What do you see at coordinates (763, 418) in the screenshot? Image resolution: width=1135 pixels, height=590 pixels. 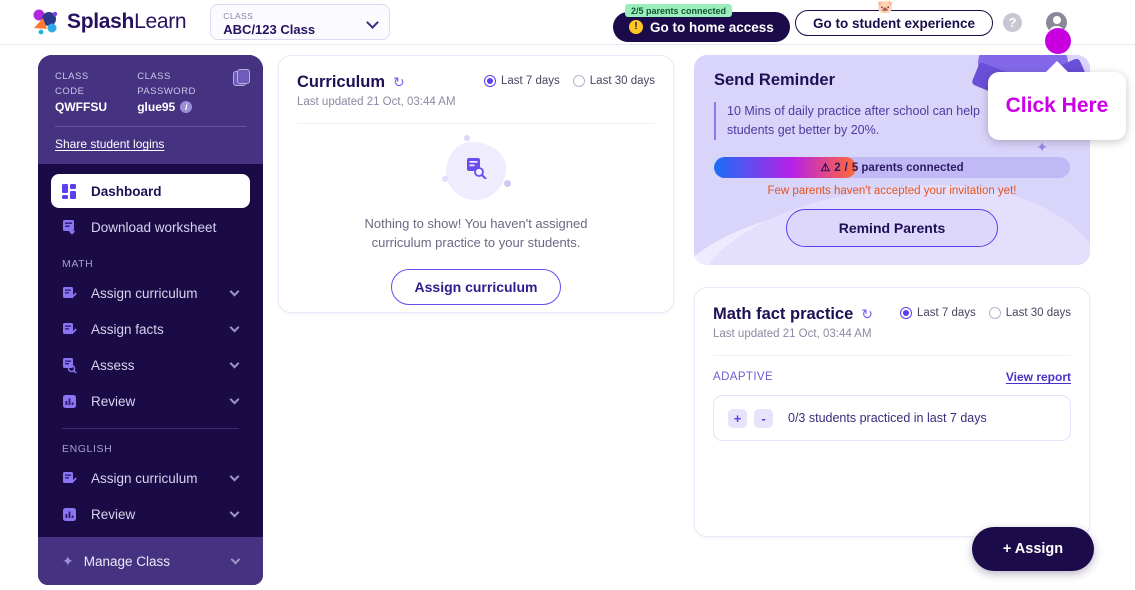 I see `minus-badge: -` at bounding box center [763, 418].